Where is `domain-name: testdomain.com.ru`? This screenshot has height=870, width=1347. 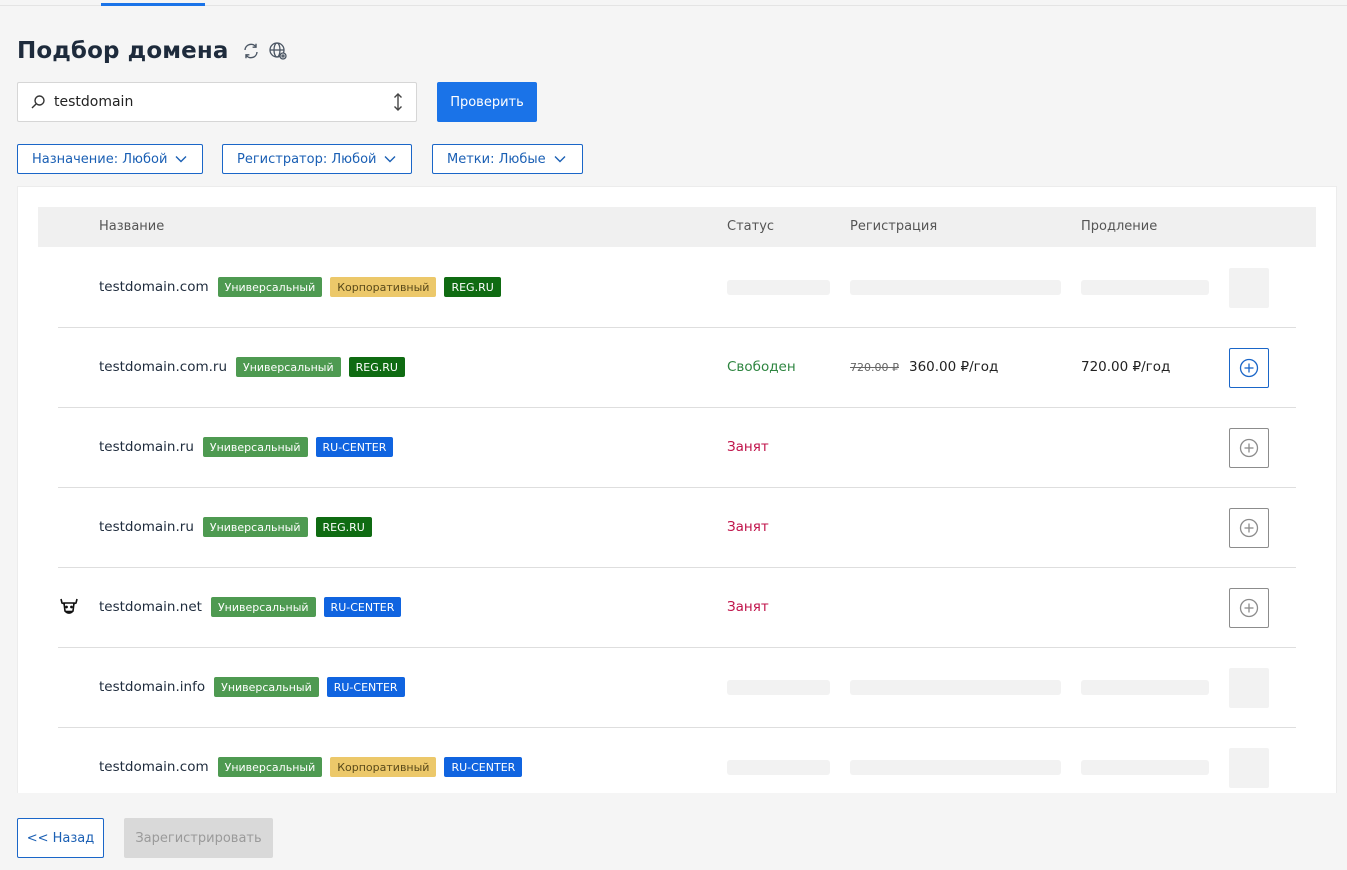 domain-name: testdomain.com.ru is located at coordinates (163, 367).